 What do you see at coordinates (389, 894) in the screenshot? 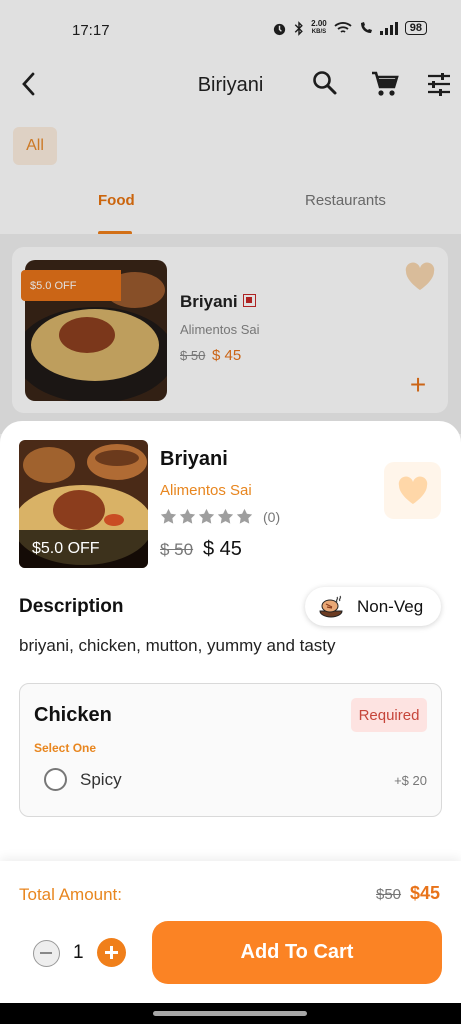
I see `total-old-price: $50` at bounding box center [389, 894].